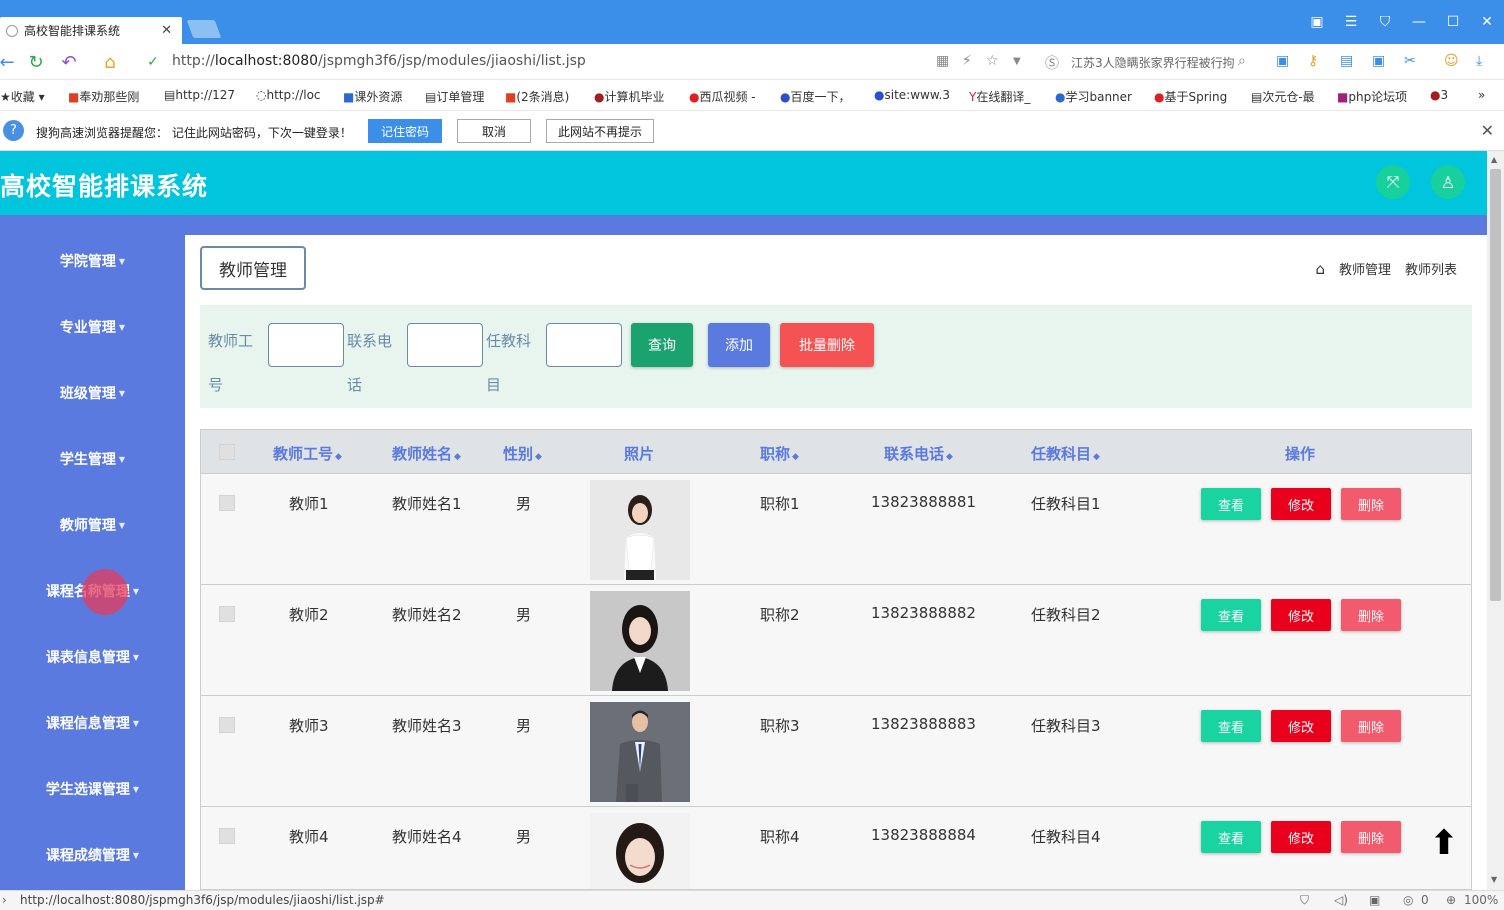 Image resolution: width=1504 pixels, height=910 pixels. What do you see at coordinates (584, 345) in the screenshot?
I see `subject-input` at bounding box center [584, 345].